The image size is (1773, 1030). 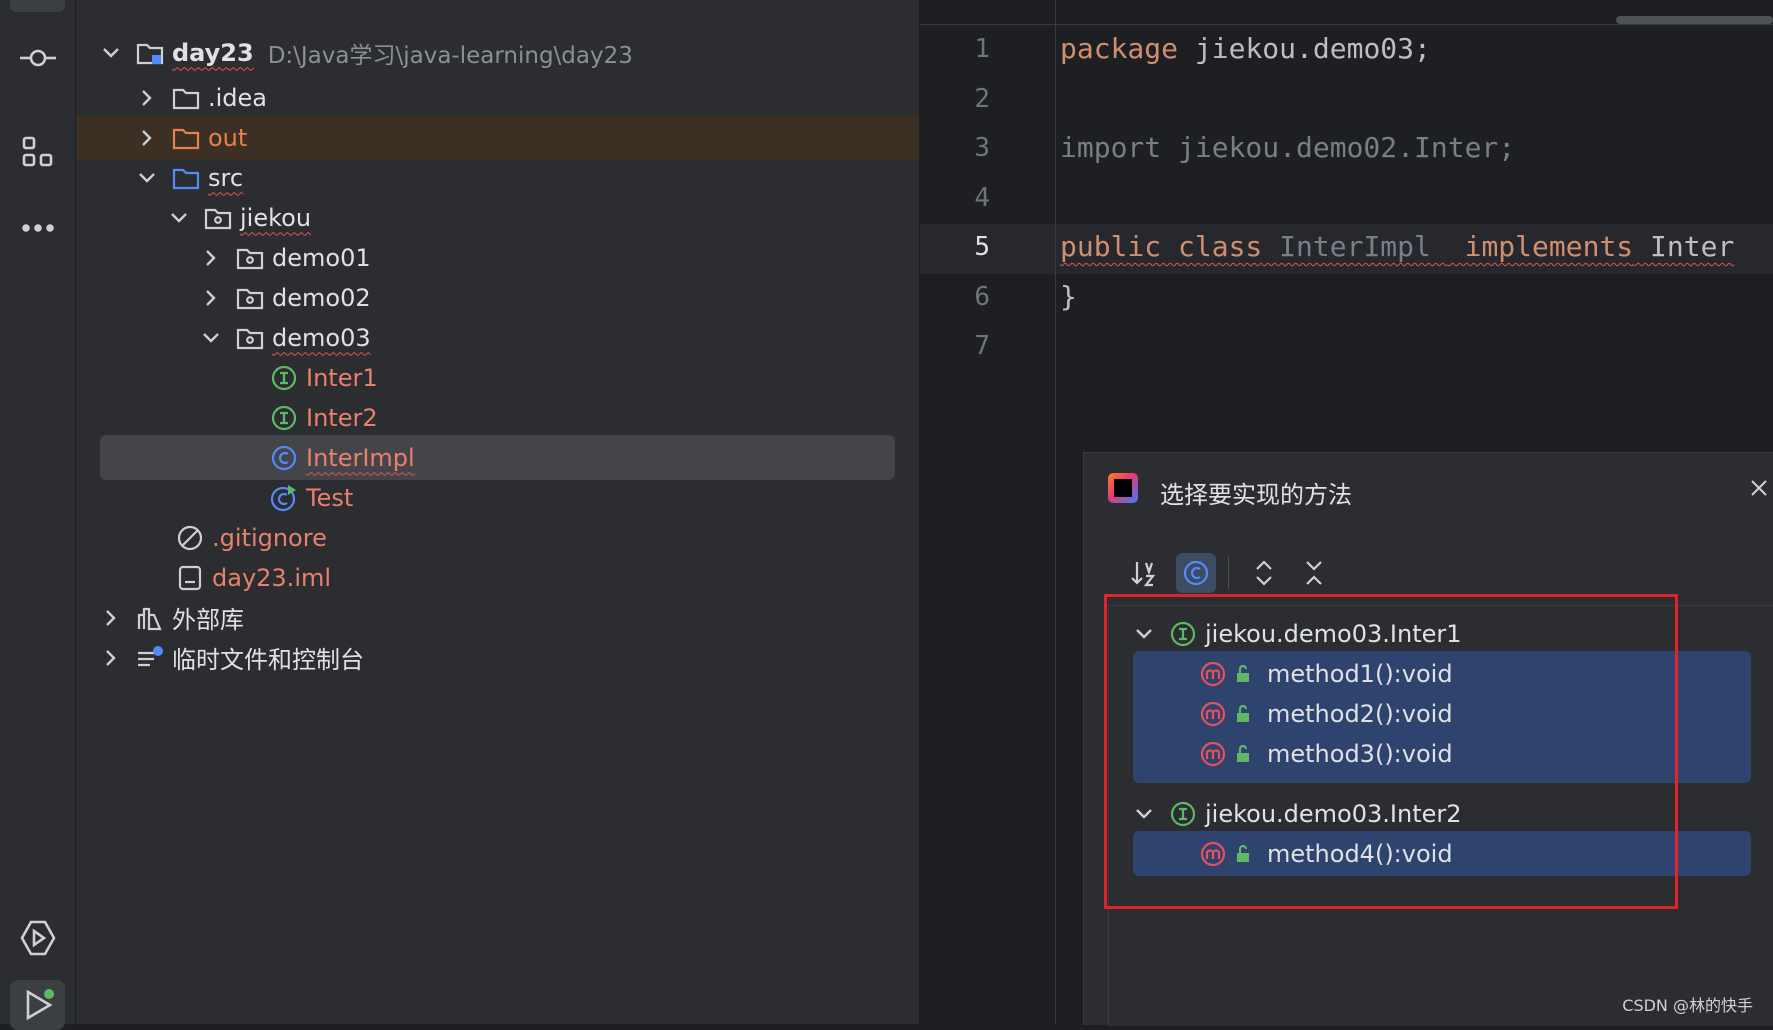 I want to click on project-tool-button, so click(x=37, y=6).